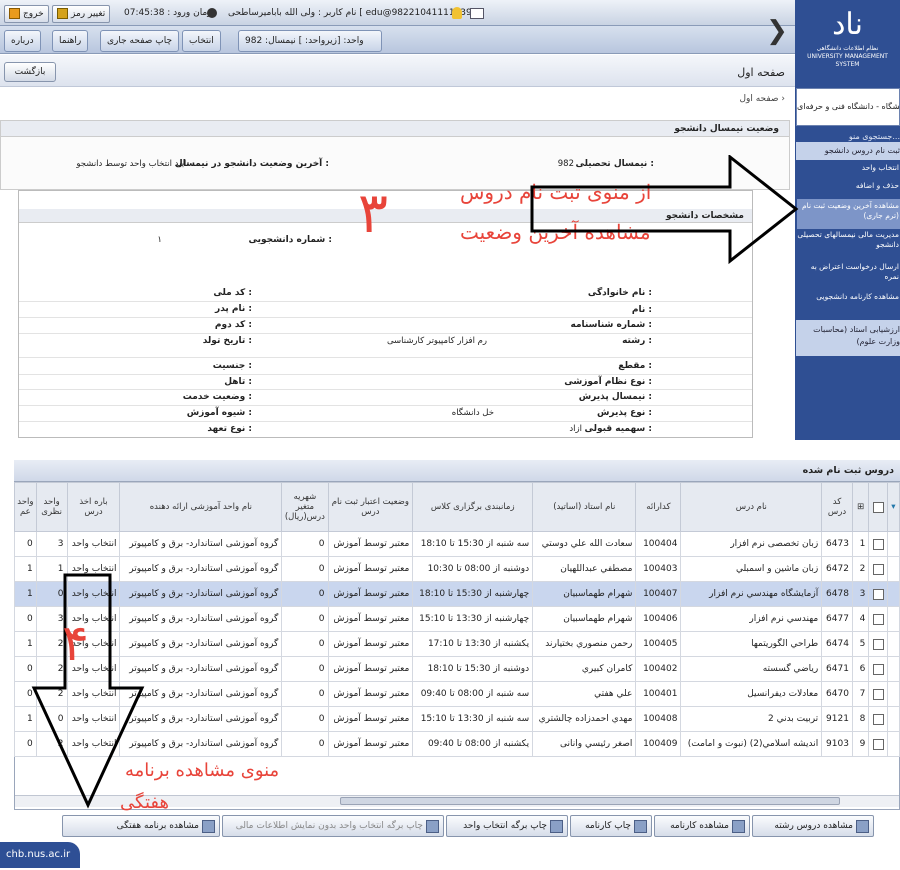 The height and width of the screenshot is (870, 900). I want to click on course-name: آزمایشگاه مهندسي نرم افزار, so click(751, 594).